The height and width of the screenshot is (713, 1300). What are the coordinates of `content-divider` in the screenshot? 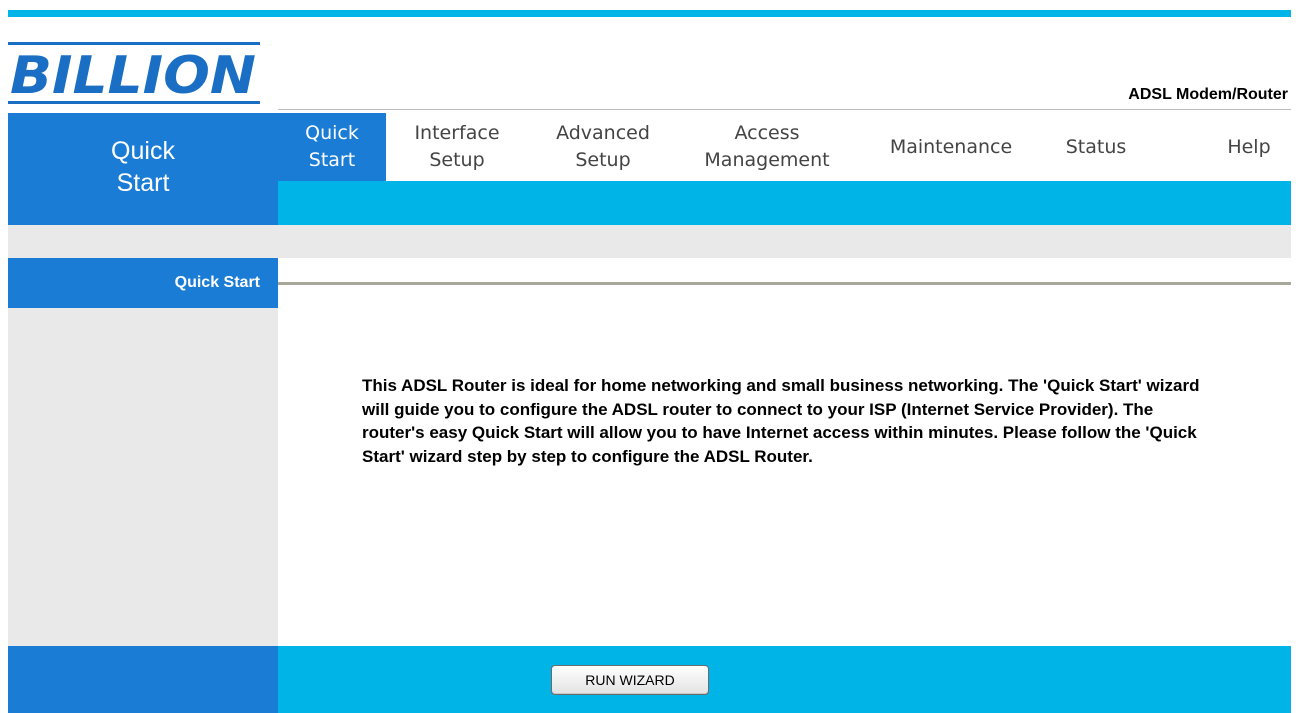 It's located at (784, 283).